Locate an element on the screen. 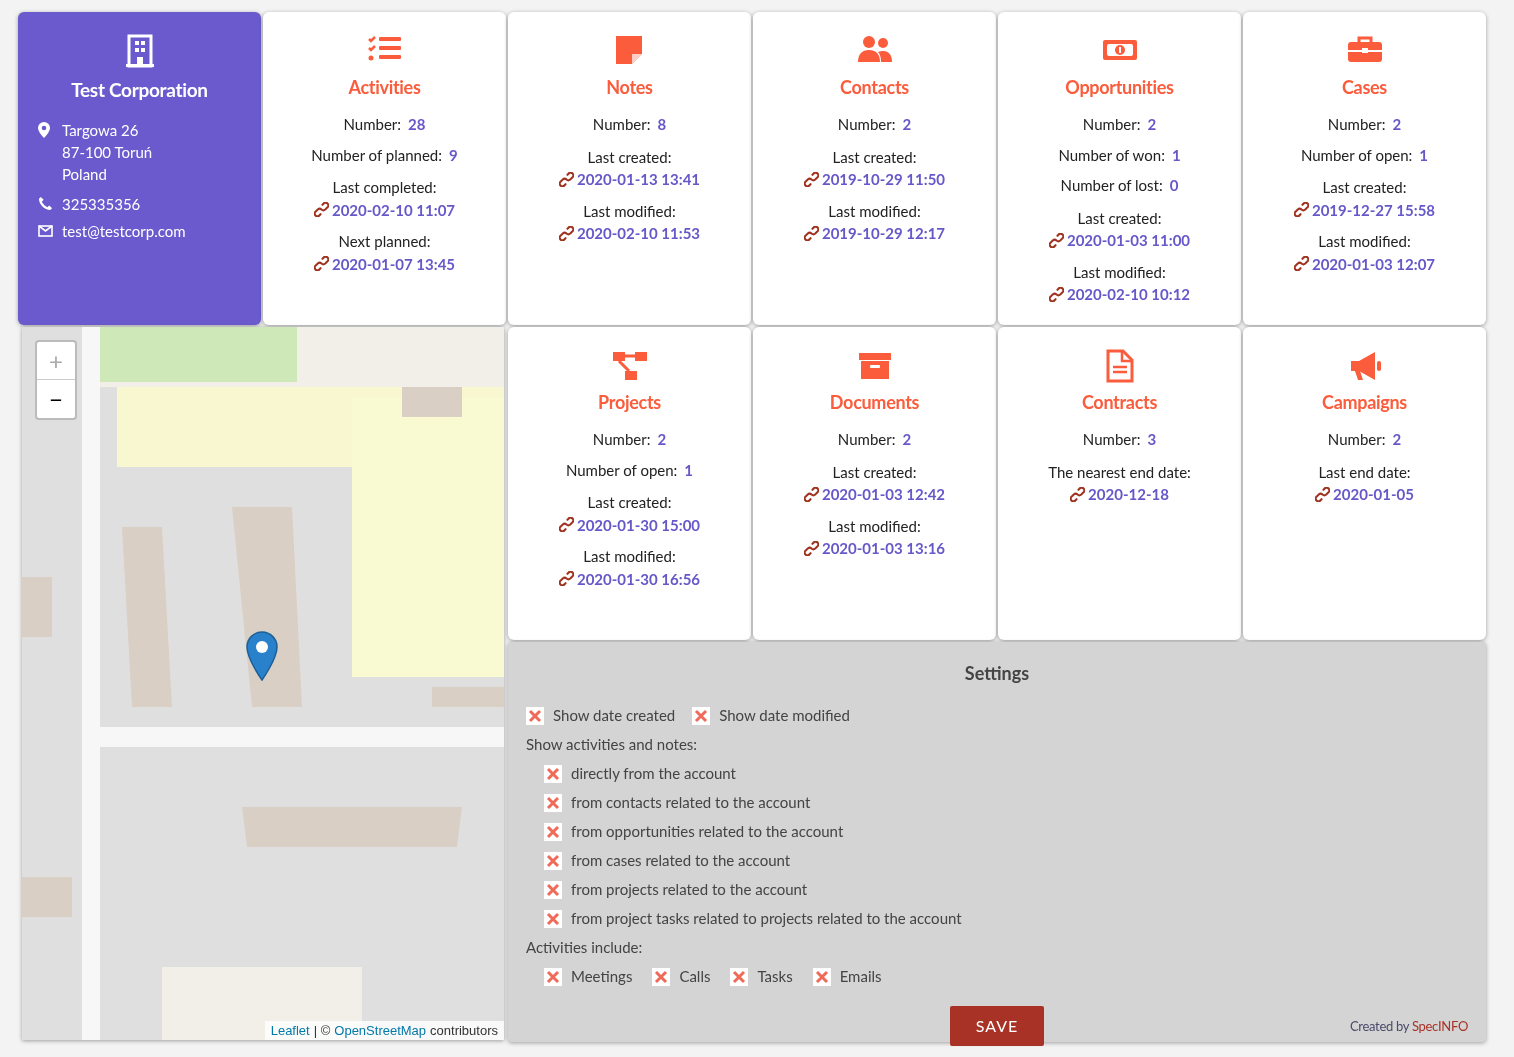 This screenshot has height=1057, width=1514. openstreetmap-link: OpenStreetMap is located at coordinates (380, 1030).